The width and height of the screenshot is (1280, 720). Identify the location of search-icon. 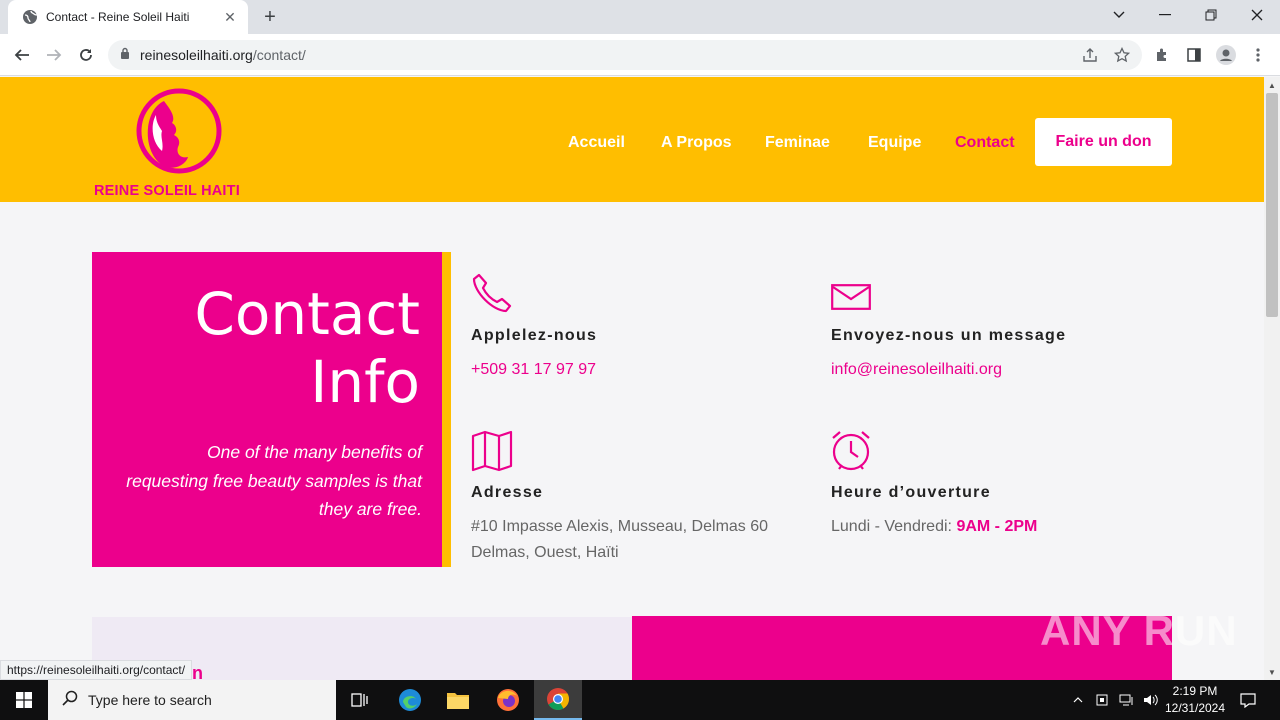
(70, 700).